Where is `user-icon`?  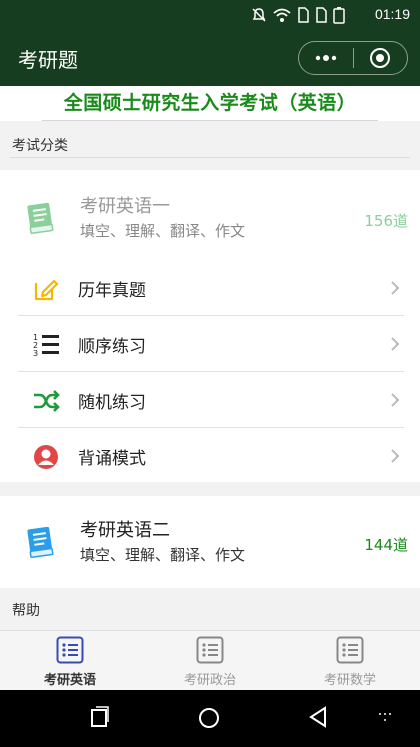 user-icon is located at coordinates (46, 457).